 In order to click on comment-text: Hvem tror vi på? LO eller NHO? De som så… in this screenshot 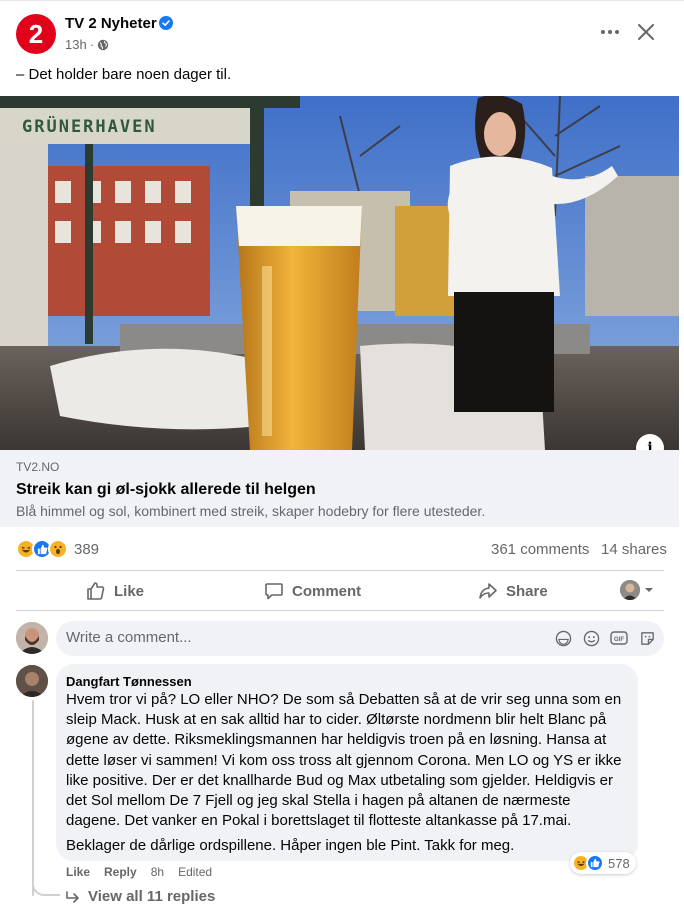, I will do `click(344, 760)`.